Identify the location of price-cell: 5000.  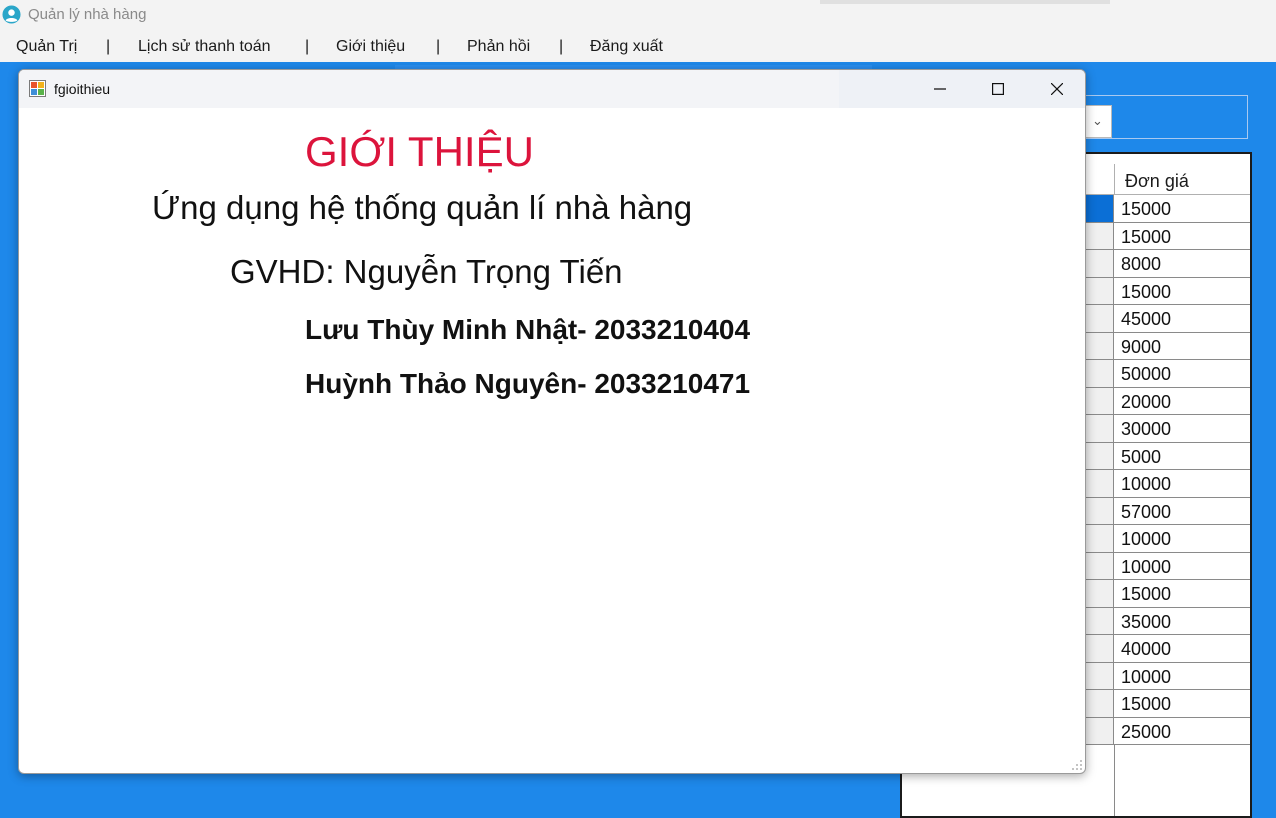
(1141, 457).